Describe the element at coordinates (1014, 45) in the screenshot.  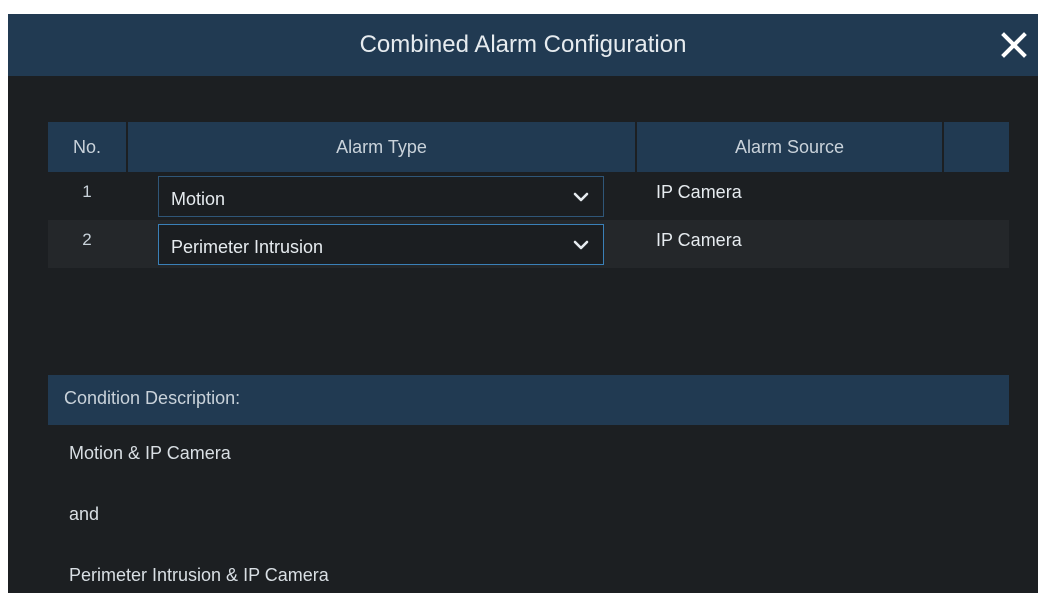
I see `close-icon` at that location.